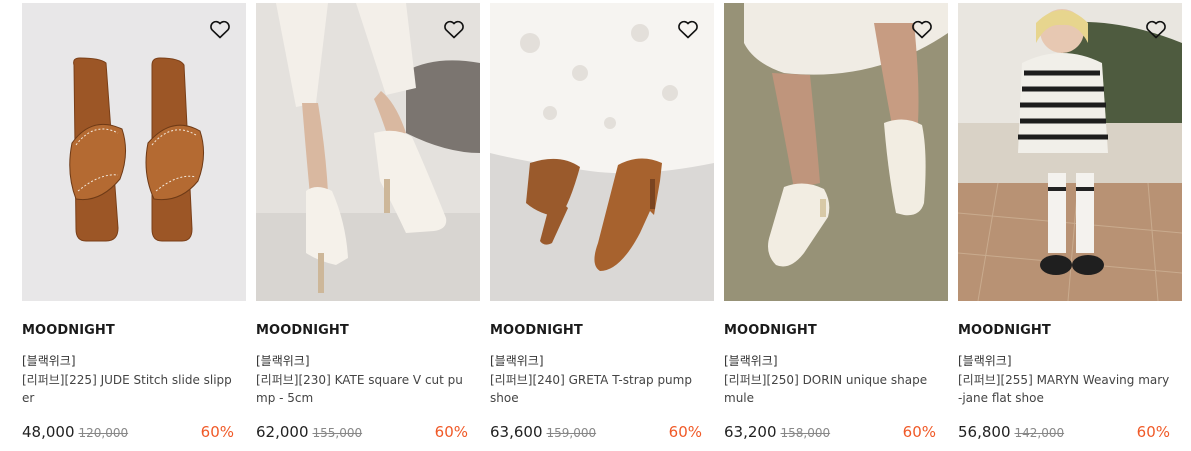 This screenshot has height=451, width=1191. What do you see at coordinates (128, 389) in the screenshot?
I see `product-title: [리퍼브][225] JUDE Stitch slide slipper` at bounding box center [128, 389].